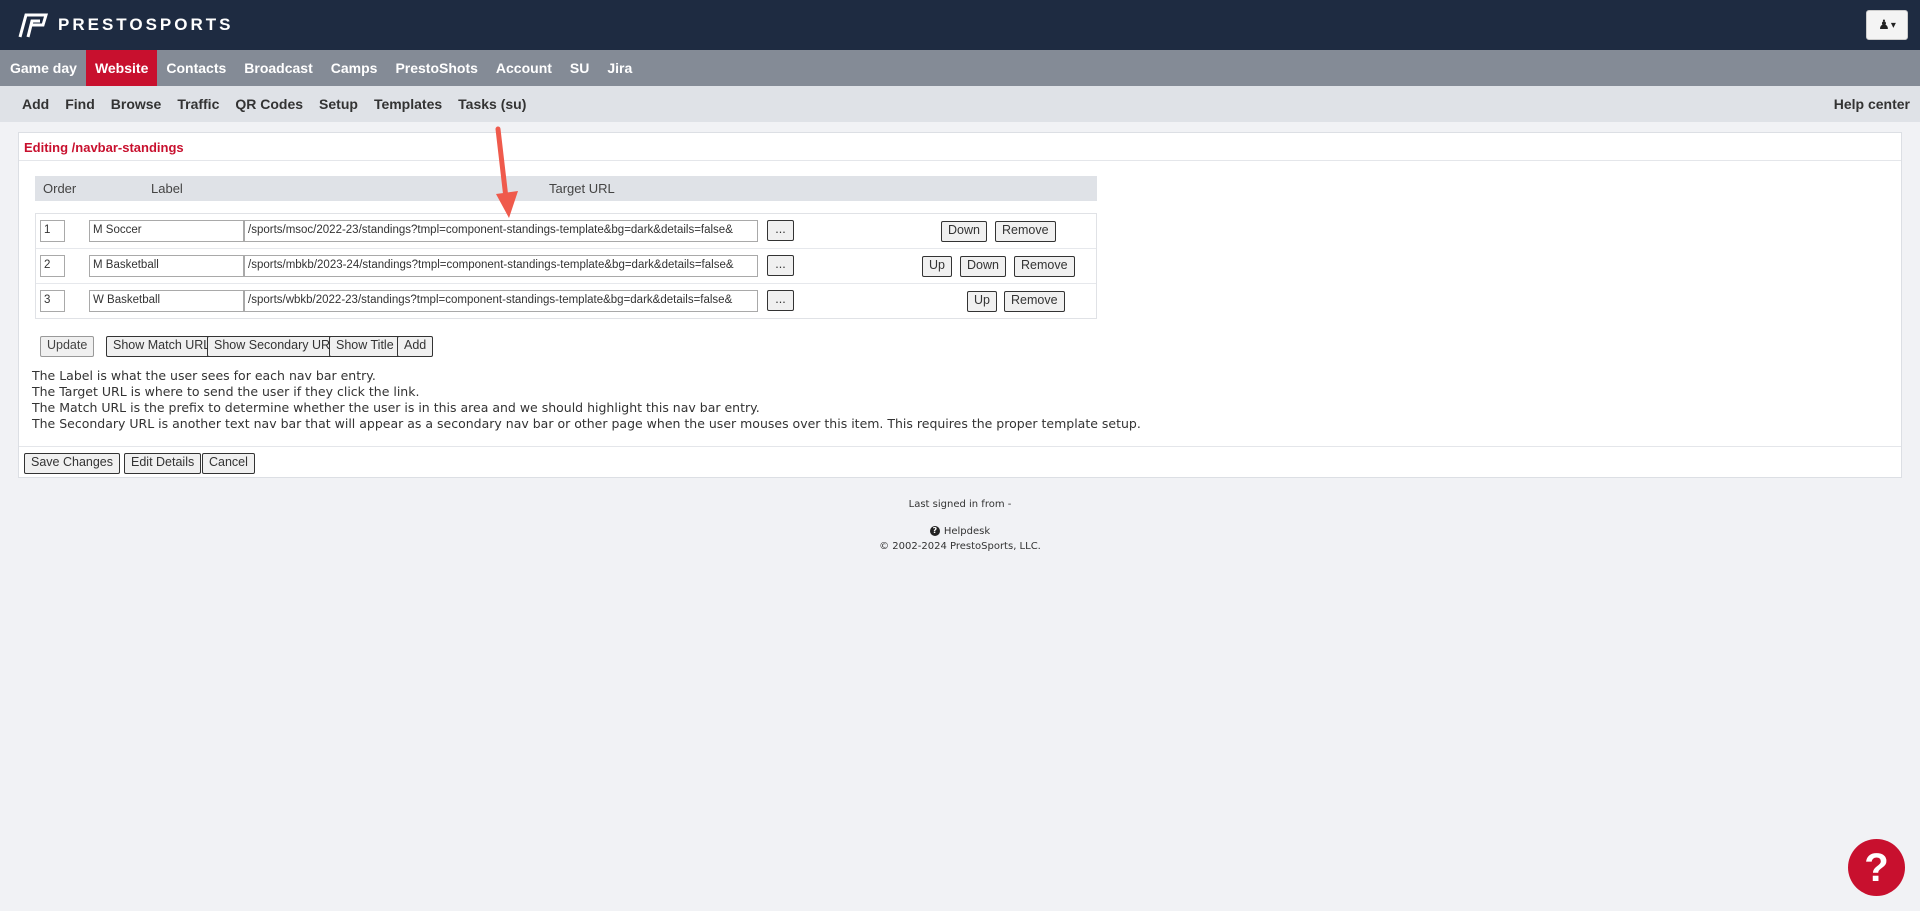 The image size is (1920, 911). Describe the element at coordinates (136, 104) in the screenshot. I see `sub-nav-browse: Browse` at that location.